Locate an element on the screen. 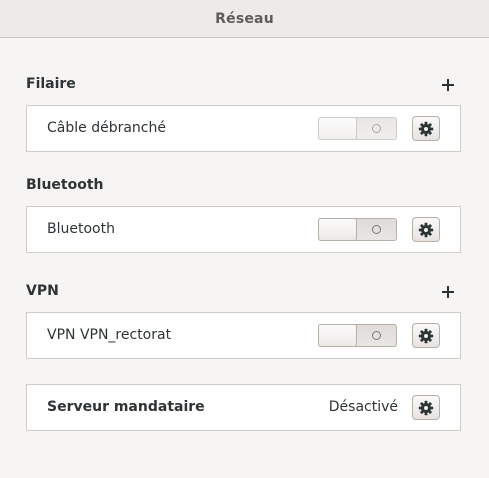  proxy-row: Serveur mandataire Désactivé is located at coordinates (243, 407).